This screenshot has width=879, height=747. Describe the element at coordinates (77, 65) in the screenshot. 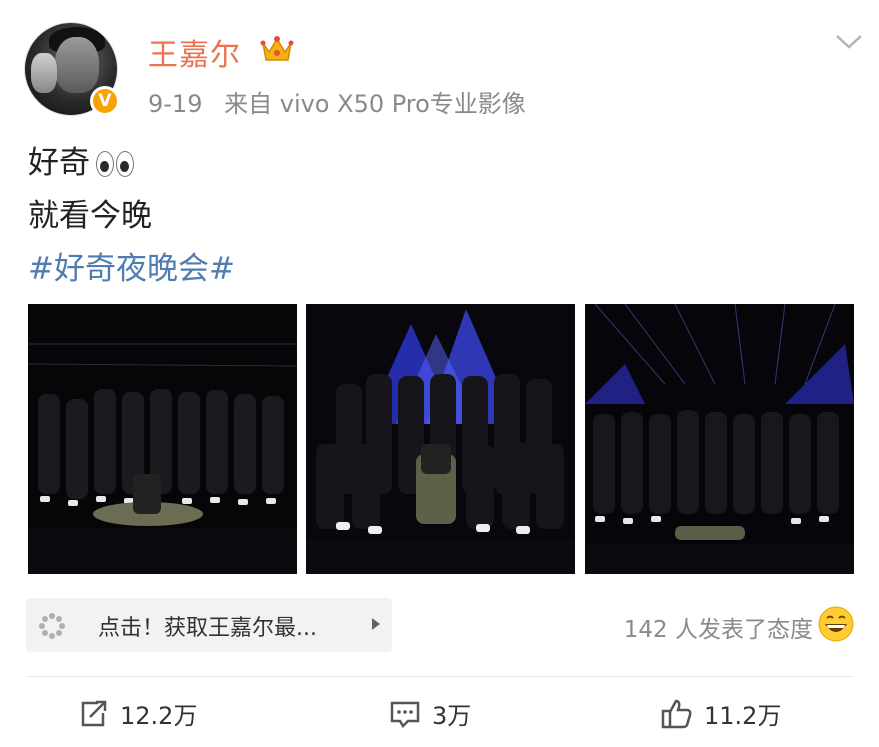

I see `avatar-face` at that location.